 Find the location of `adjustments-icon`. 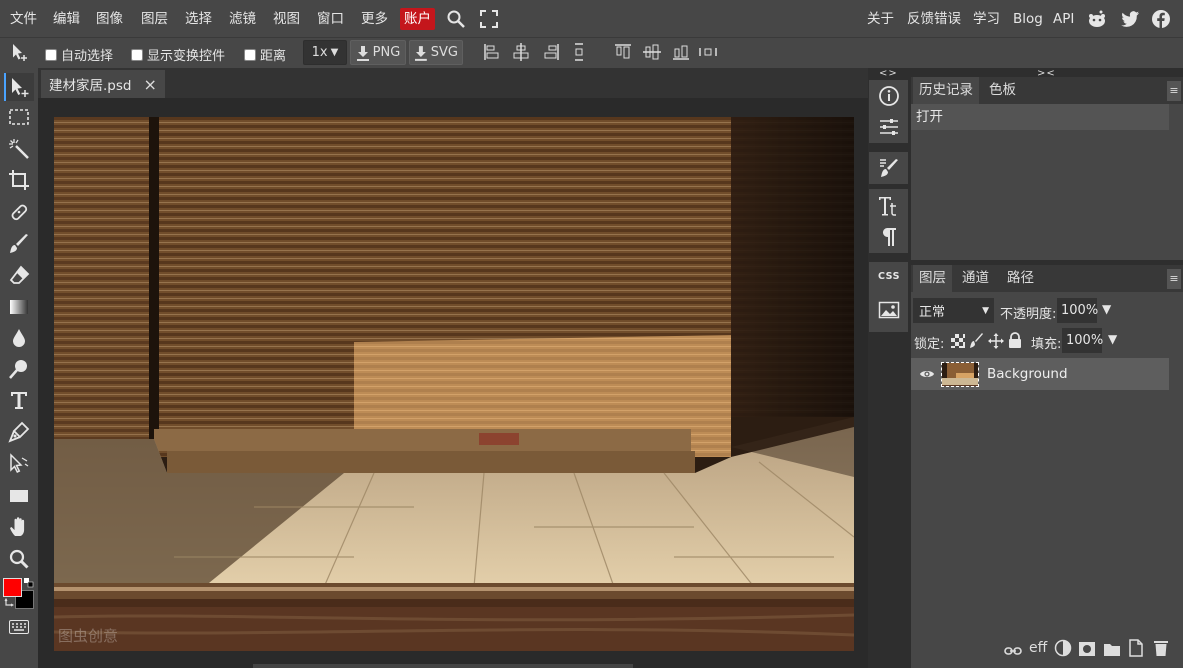

adjustments-icon is located at coordinates (889, 127).